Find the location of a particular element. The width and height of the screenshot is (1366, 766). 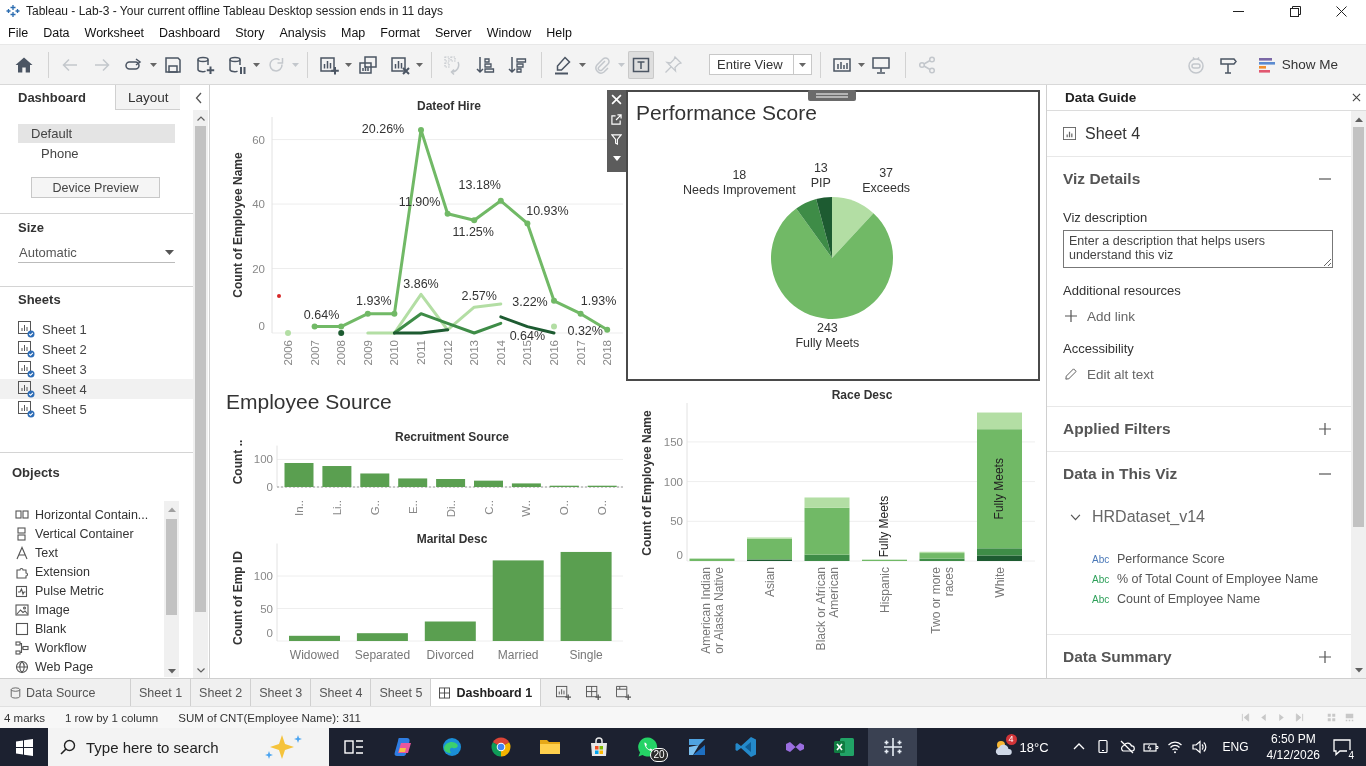

fit-dropdown: Entire View is located at coordinates (760, 64).